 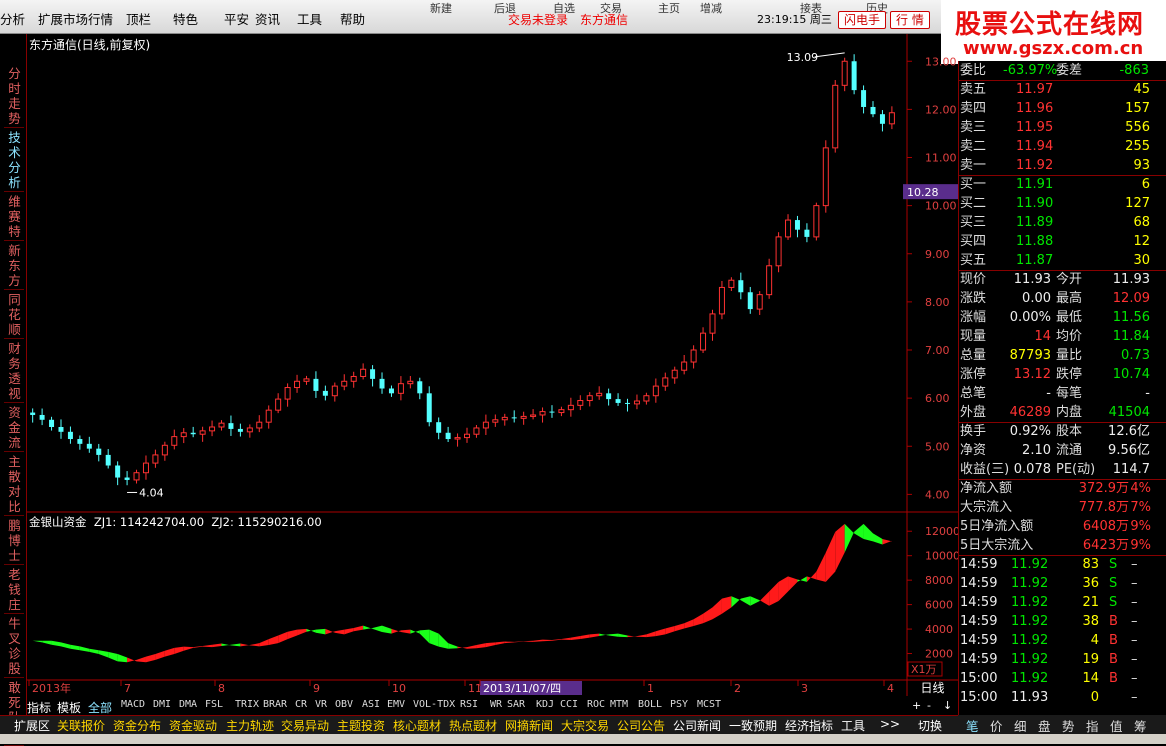 I want to click on down-arrow-icon: ↓, so click(x=947, y=705).